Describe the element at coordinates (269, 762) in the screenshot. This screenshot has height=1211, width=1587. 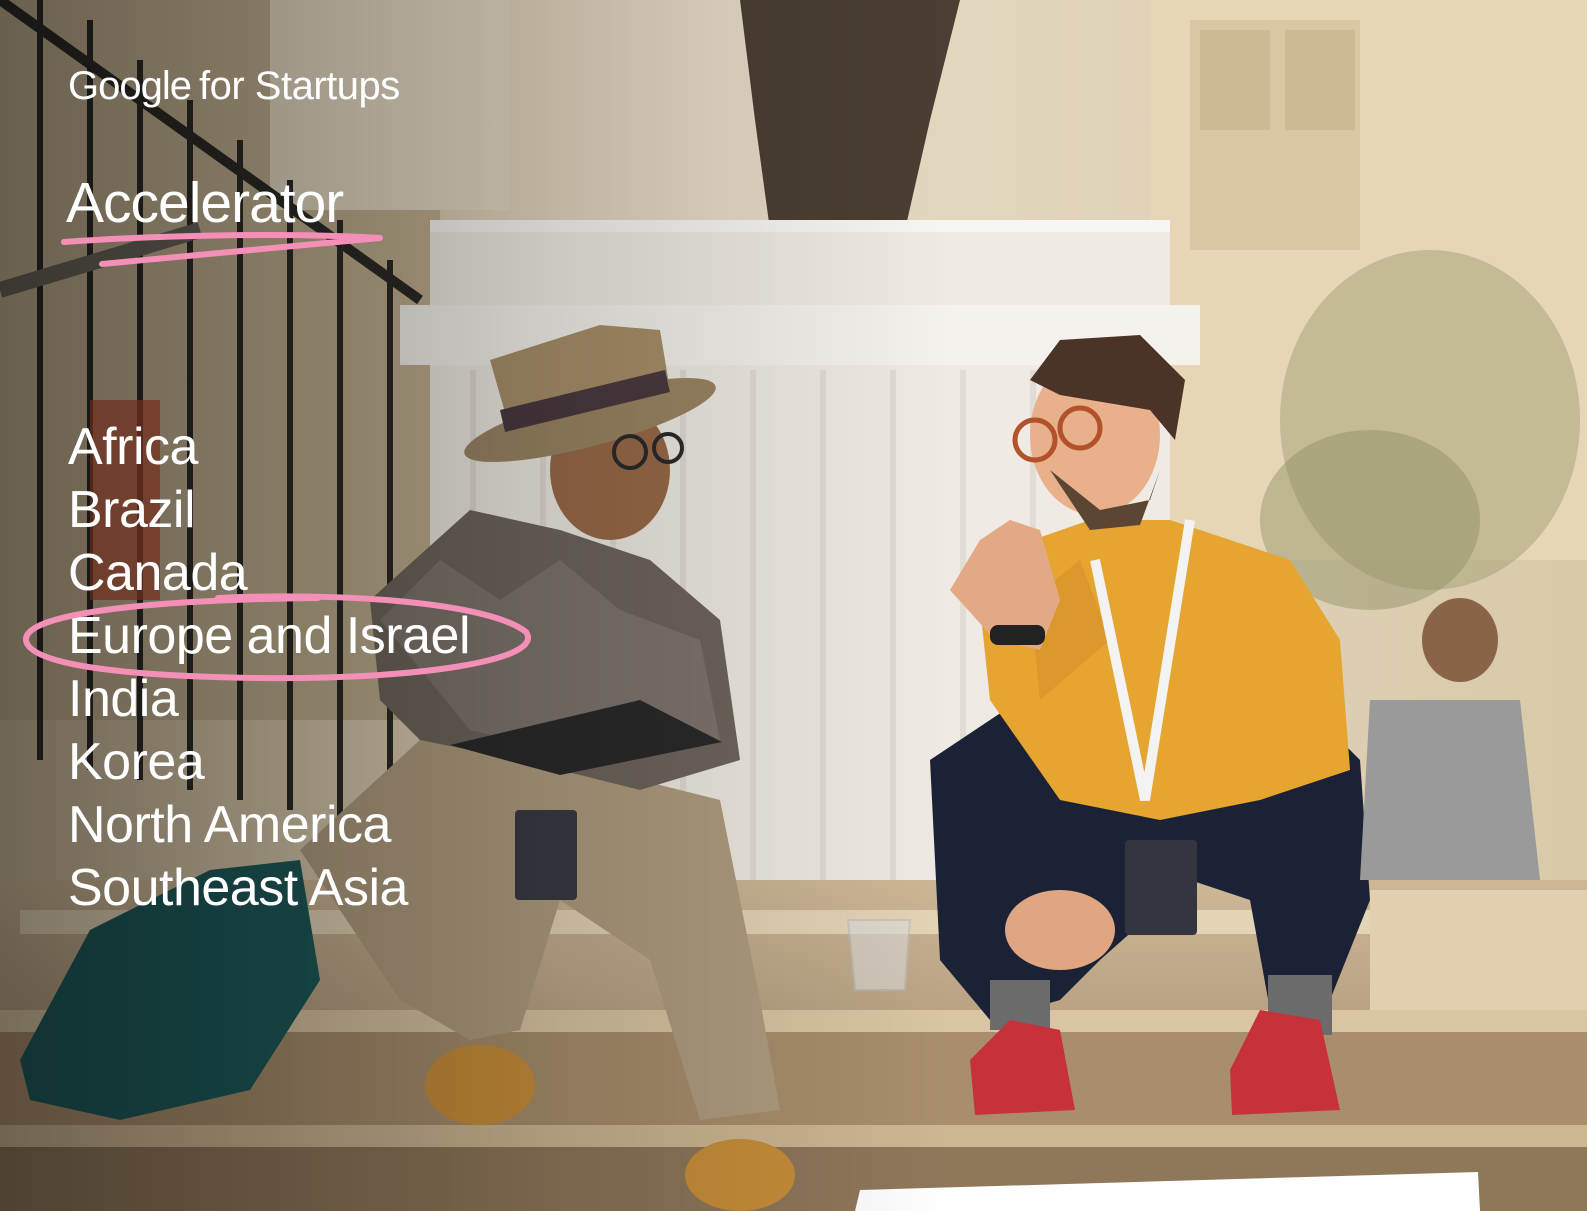
I see `region-item-korea: Korea` at that location.